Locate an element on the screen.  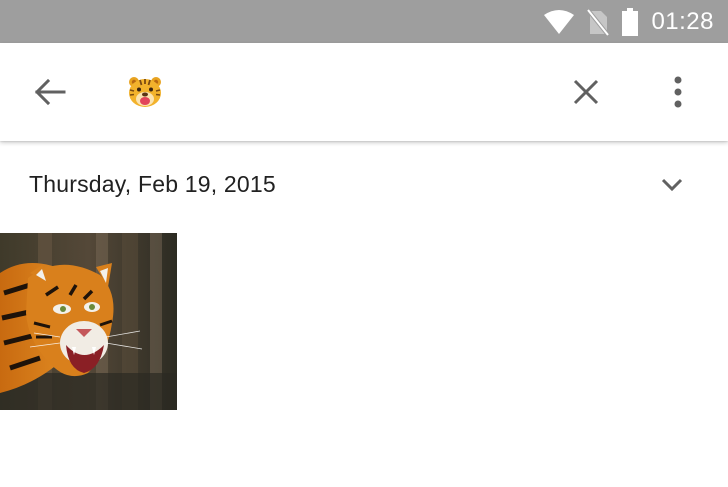
tiger-photo is located at coordinates (88, 321).